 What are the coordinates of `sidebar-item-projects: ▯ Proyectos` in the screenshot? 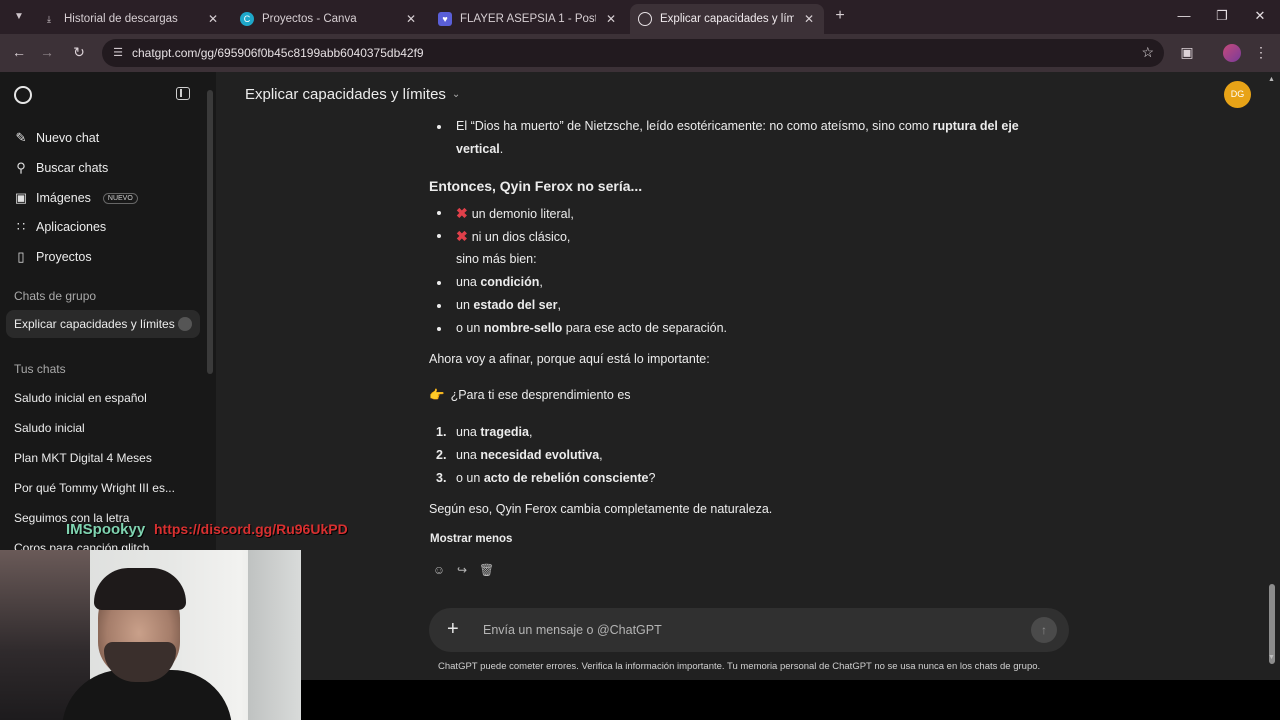 It's located at (53, 257).